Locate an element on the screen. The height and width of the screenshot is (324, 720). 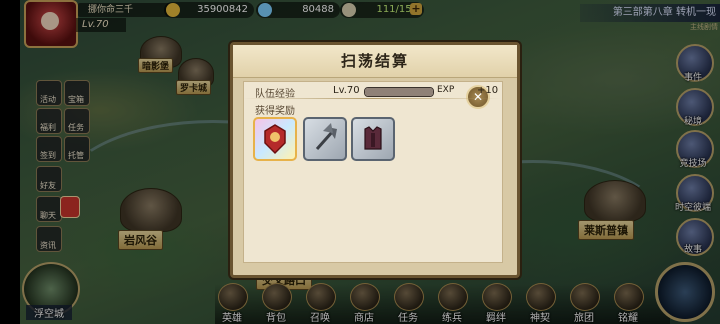
armor-icon is located at coordinates (373, 138).